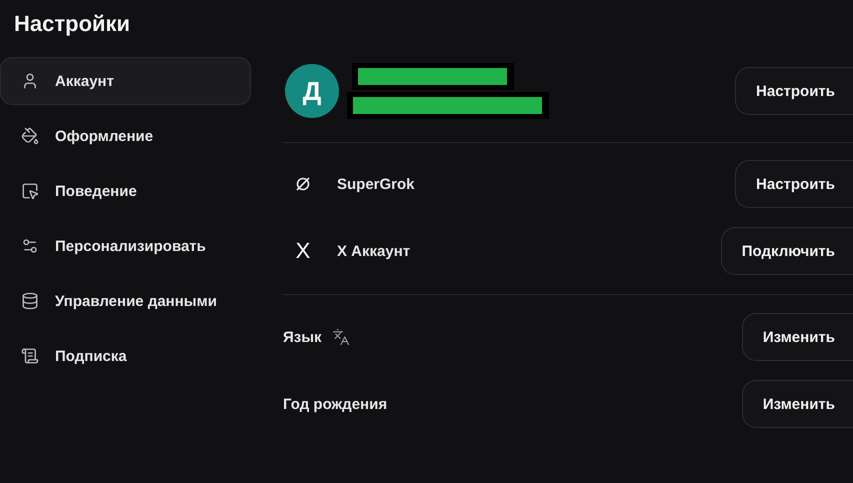 This screenshot has height=483, width=853. I want to click on paint-bucket-icon, so click(30, 136).